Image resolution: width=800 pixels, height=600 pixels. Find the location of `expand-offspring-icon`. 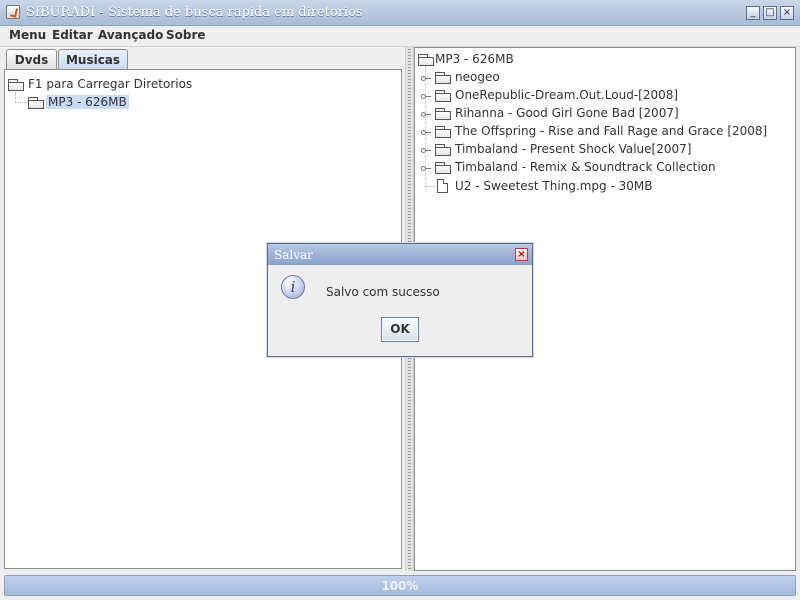

expand-offspring-icon is located at coordinates (426, 131).